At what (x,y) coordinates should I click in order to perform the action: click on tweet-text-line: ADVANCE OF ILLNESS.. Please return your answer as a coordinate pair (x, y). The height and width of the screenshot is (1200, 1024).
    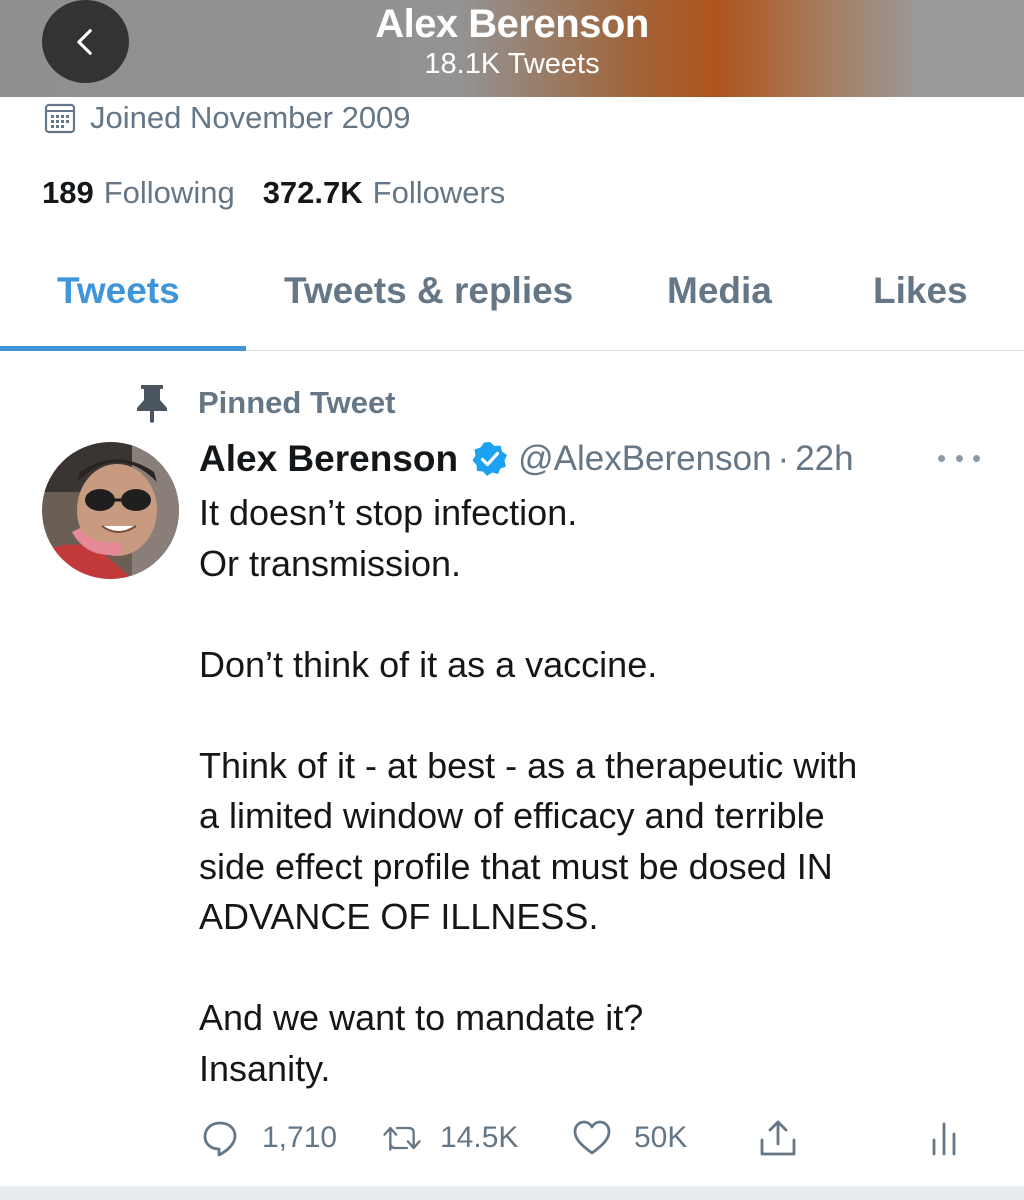
    Looking at the image, I should click on (399, 916).